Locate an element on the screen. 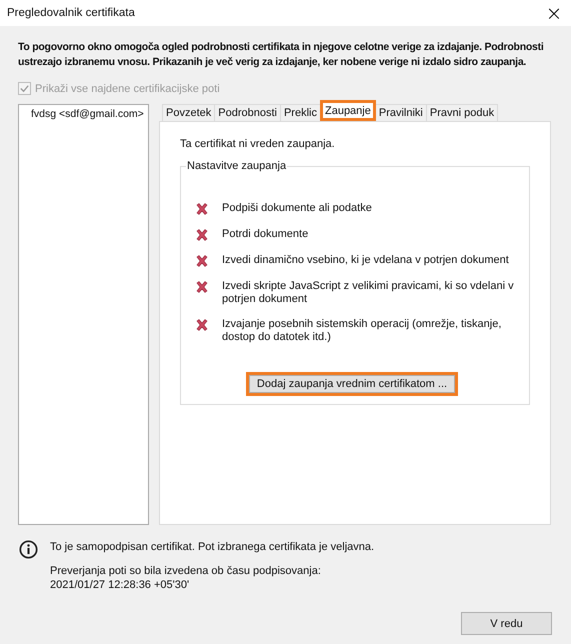 This screenshot has height=644, width=571. trust-item-label: Izvajanje posebnih sistemskih operacij (omrežje, tiskanje, dostop do datotek itd.) is located at coordinates (362, 331).